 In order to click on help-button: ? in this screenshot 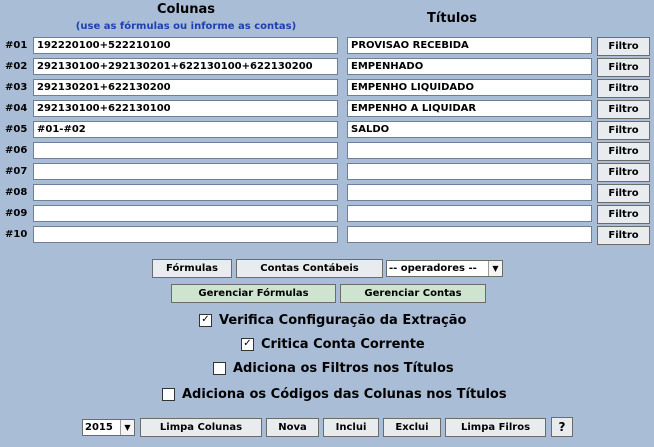, I will do `click(562, 427)`.